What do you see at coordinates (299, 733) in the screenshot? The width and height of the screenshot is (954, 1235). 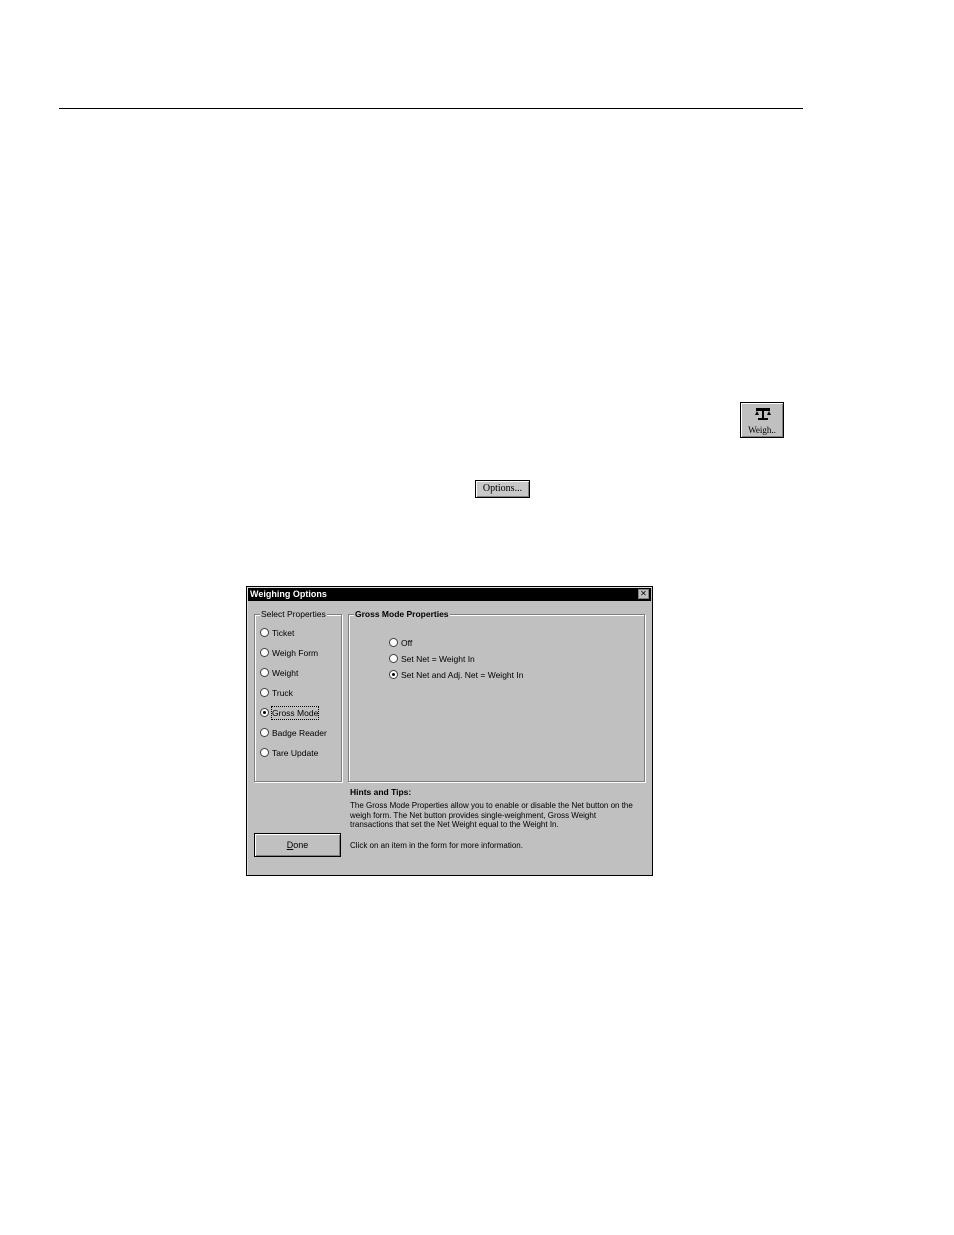 I see `property-badge-reader-label: Badge Reader` at bounding box center [299, 733].